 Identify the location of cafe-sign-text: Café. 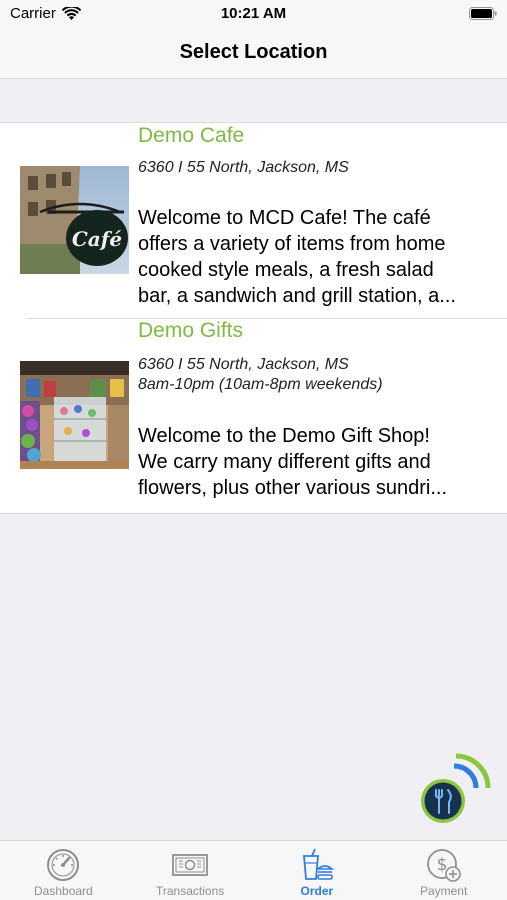
(97, 239).